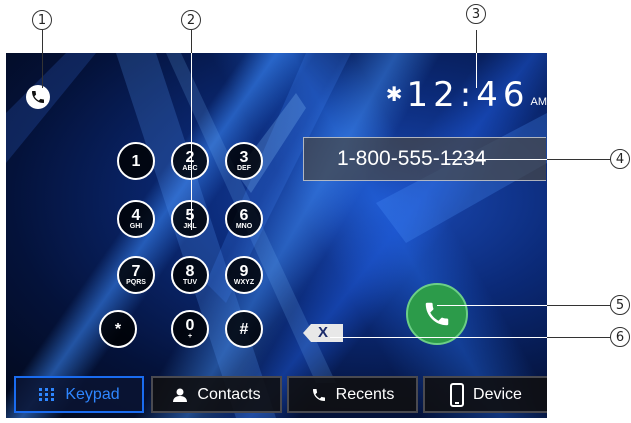 This screenshot has height=423, width=631. What do you see at coordinates (476, 41) in the screenshot?
I see `callout-3-leader-top` at bounding box center [476, 41].